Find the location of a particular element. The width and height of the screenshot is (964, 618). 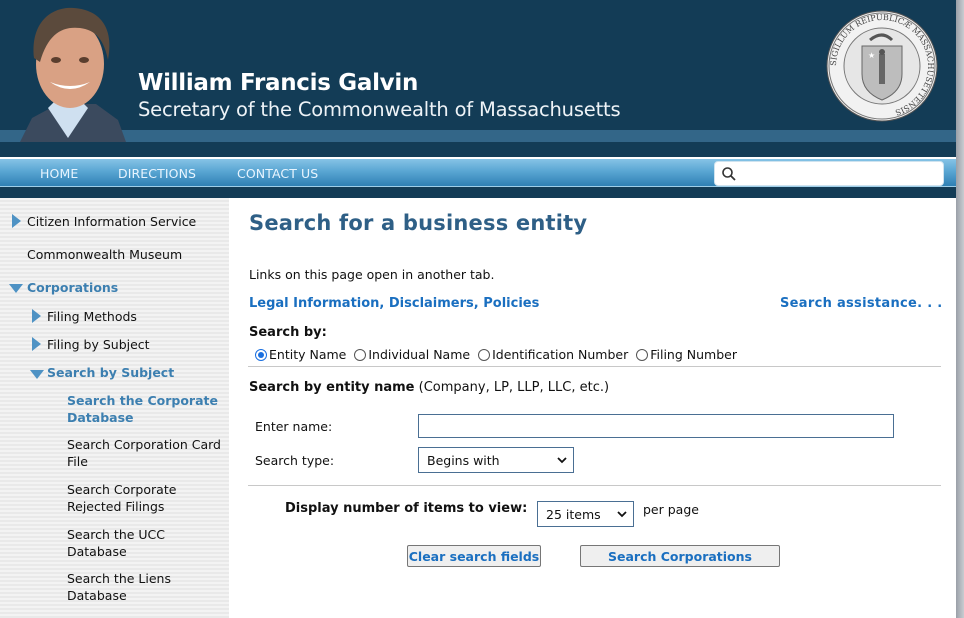

section-hint: (Company, LP, LLP, LLC, etc.) is located at coordinates (514, 387).